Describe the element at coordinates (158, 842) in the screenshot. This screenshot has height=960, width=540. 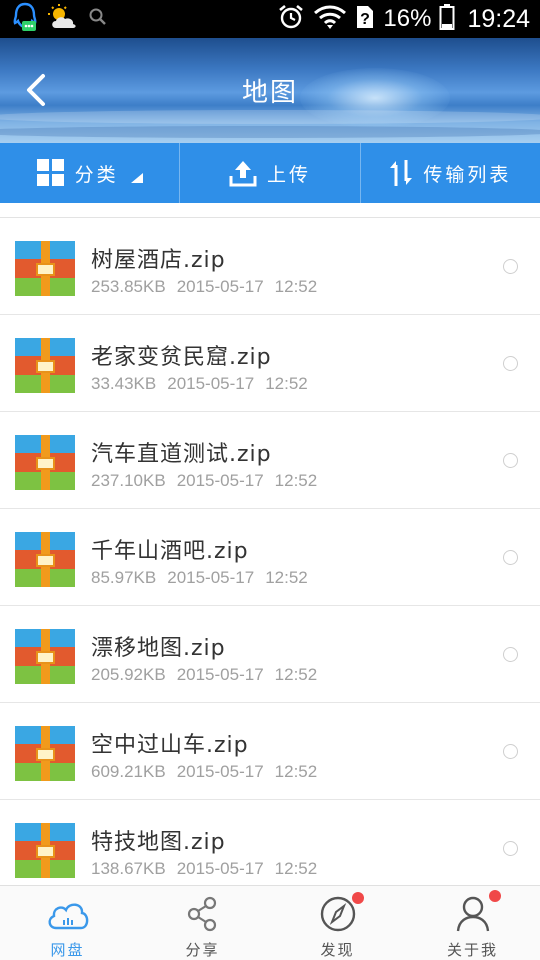
I see `file-name: 特技地图.zip` at that location.